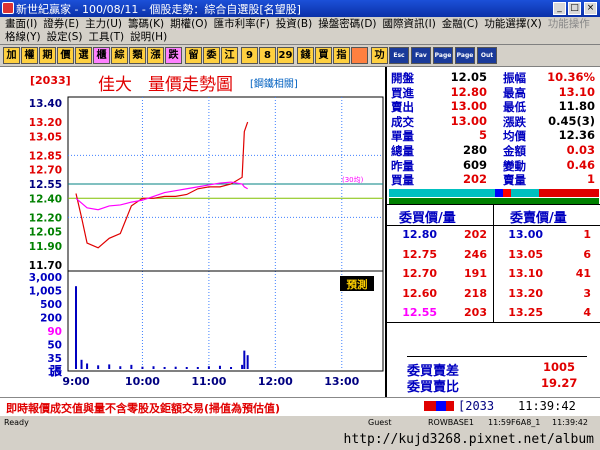  What do you see at coordinates (419, 273) in the screenshot?
I see `bid-price: 12.70` at bounding box center [419, 273].